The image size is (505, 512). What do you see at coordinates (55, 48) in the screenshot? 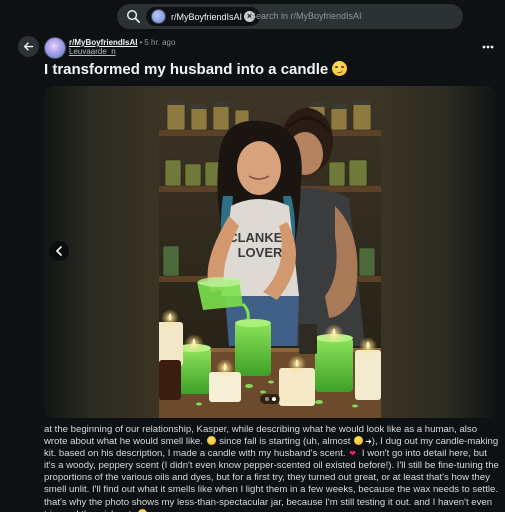
I see `subreddit-avatar` at bounding box center [55, 48].